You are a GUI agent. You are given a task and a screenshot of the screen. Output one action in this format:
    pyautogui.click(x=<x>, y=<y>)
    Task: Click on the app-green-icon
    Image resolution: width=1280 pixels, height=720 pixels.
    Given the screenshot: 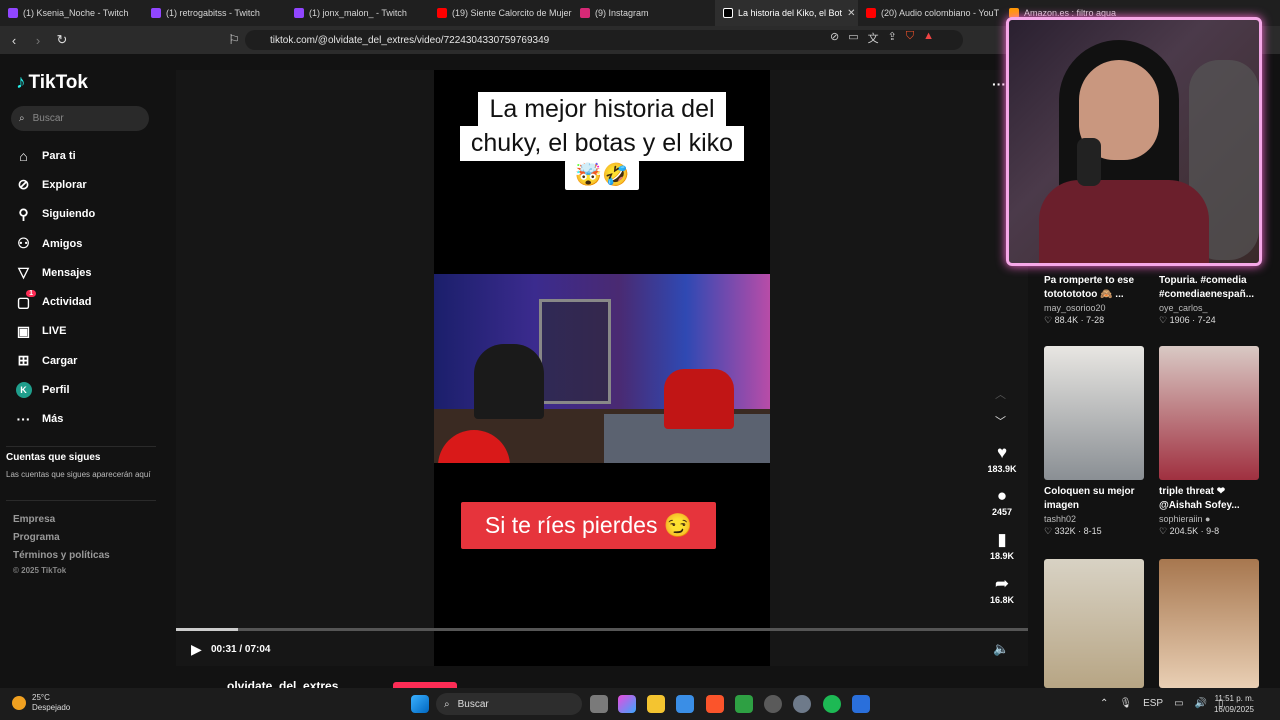 What is the action you would take?
    pyautogui.click(x=744, y=704)
    